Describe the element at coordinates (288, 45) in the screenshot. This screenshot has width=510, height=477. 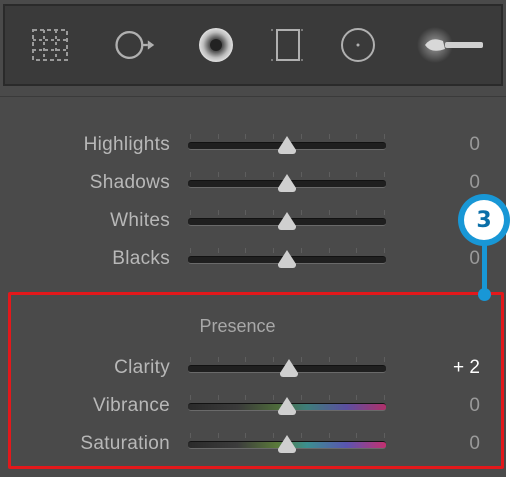
I see `graduated-filter-icon` at that location.